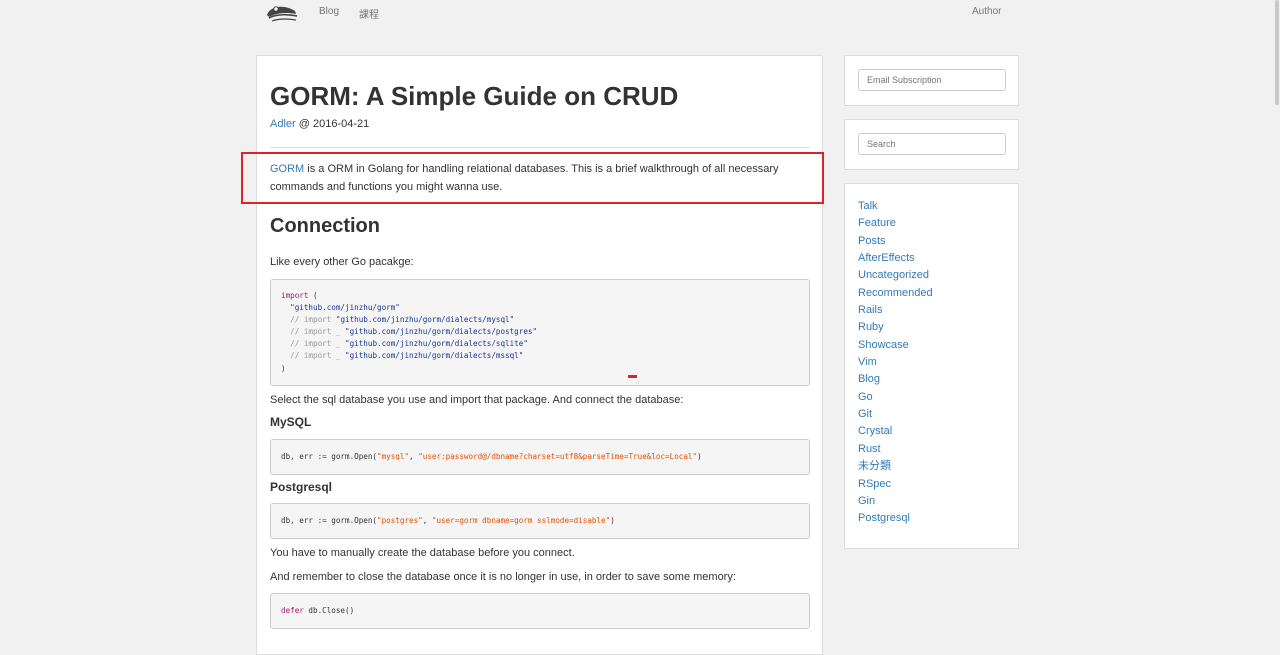  Describe the element at coordinates (283, 124) in the screenshot. I see `author-link: Adler` at that location.